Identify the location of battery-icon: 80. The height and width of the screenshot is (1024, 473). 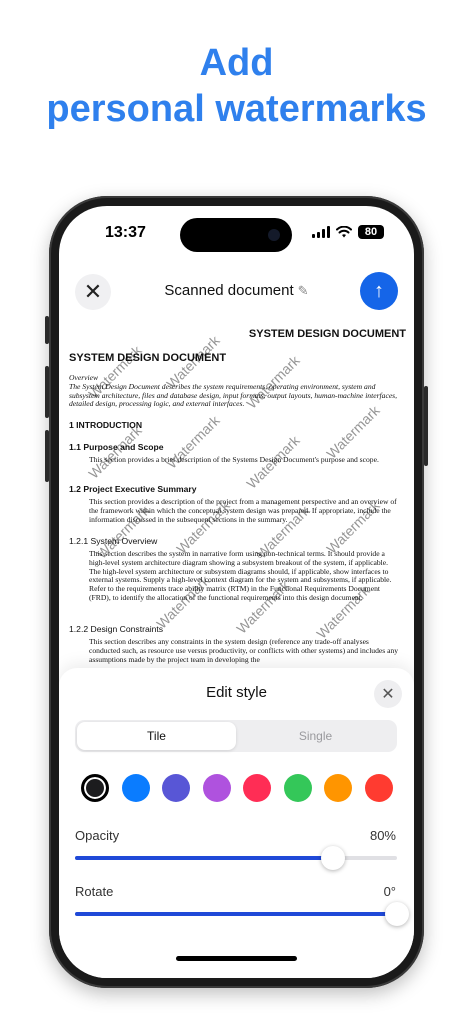
(371, 232).